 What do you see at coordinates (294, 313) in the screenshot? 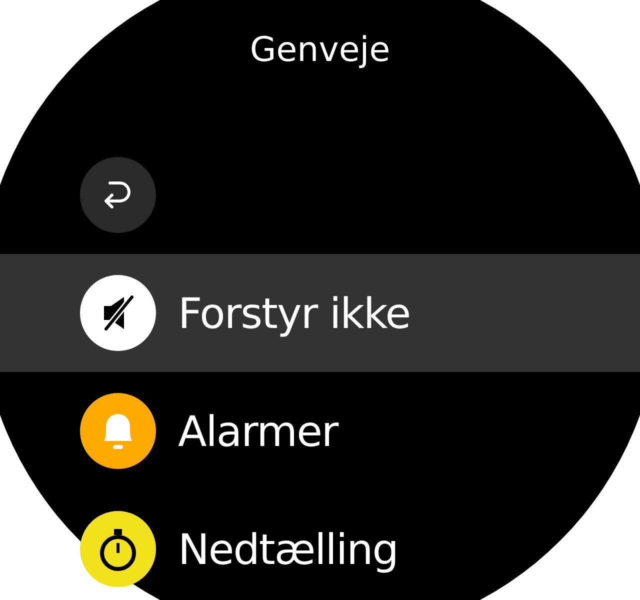
I see `item-label: Forstyr ikke` at bounding box center [294, 313].